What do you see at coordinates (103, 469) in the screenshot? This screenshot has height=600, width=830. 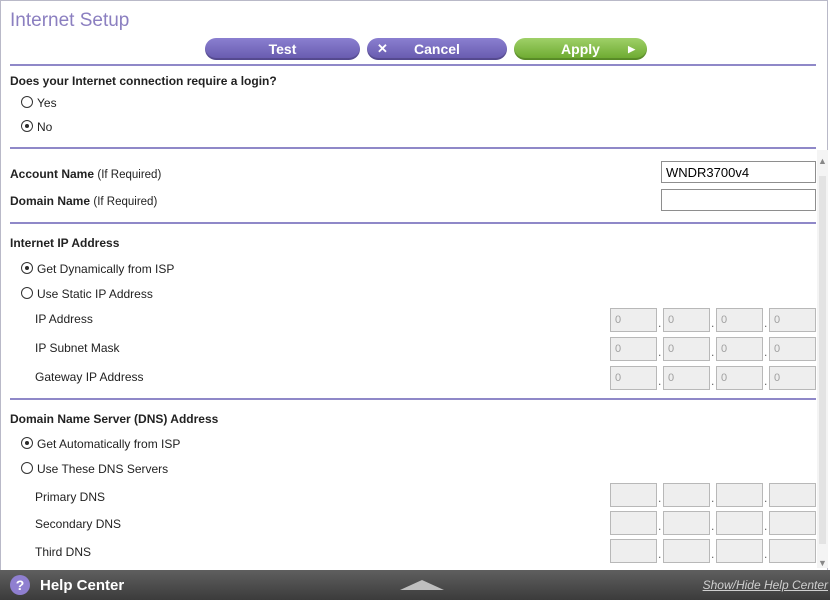 I see `dns-manual-label: Use These DNS Servers` at bounding box center [103, 469].